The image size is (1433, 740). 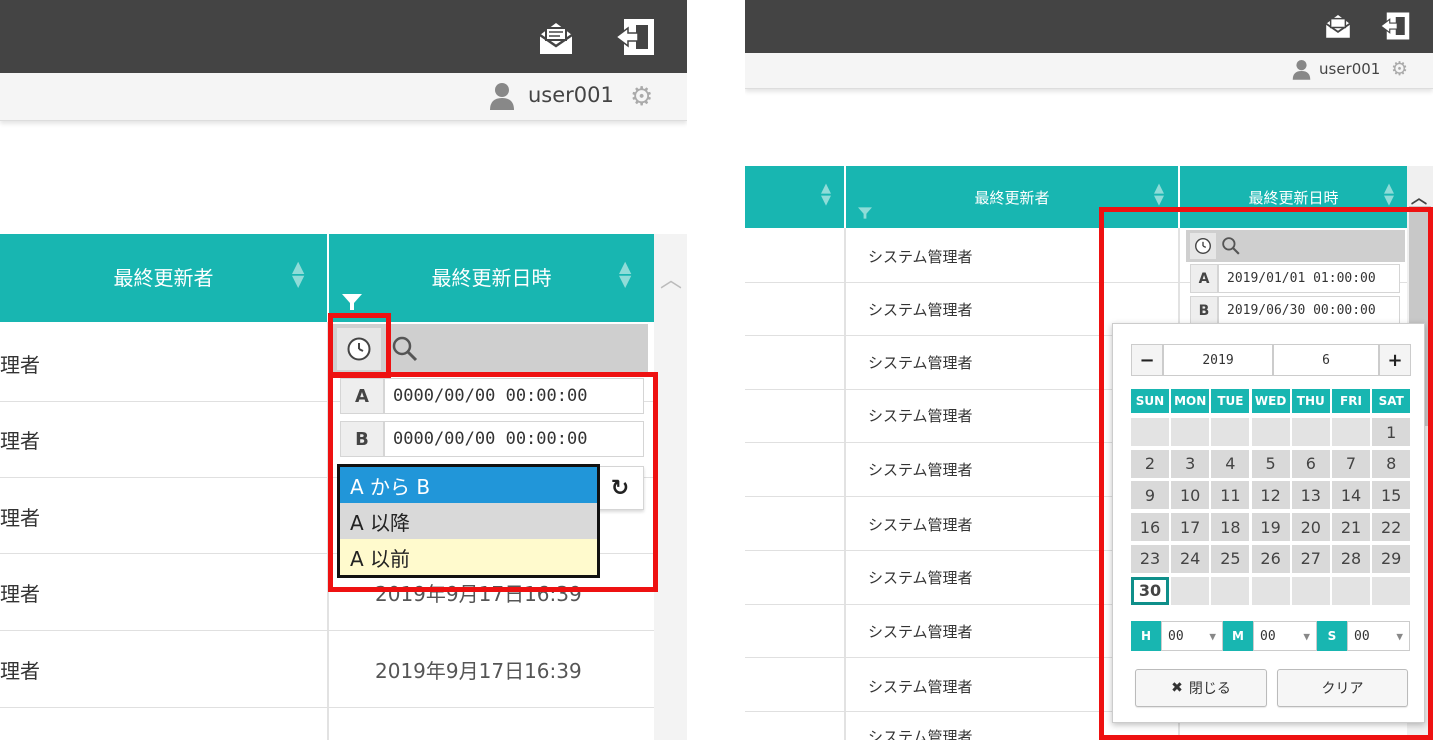 I want to click on search-icon, so click(x=405, y=349).